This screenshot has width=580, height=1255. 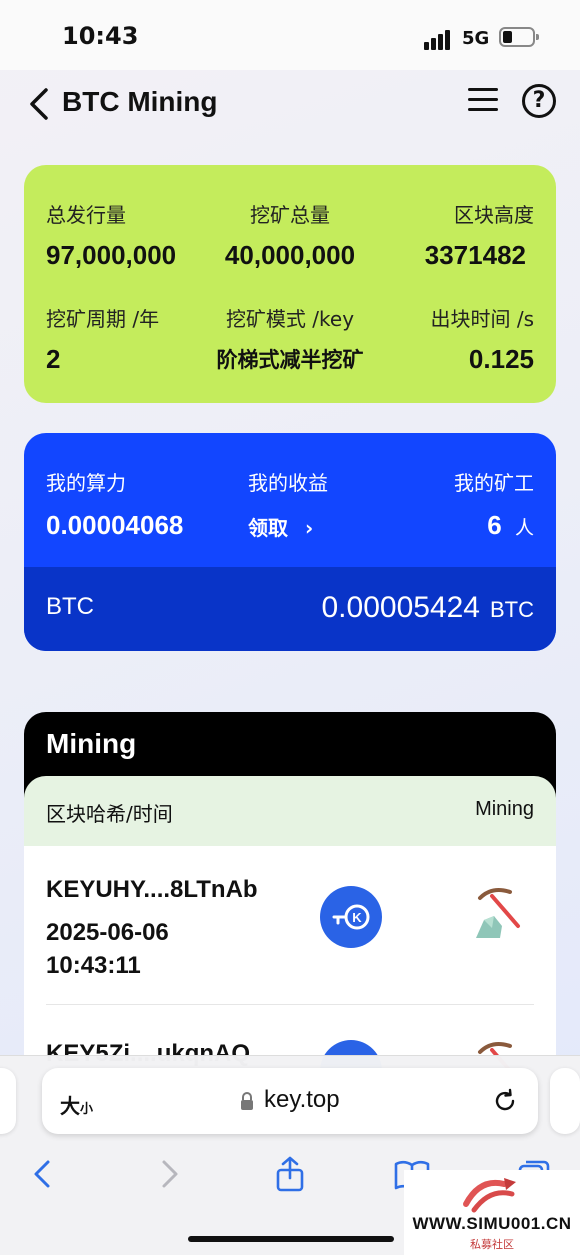 What do you see at coordinates (494, 215) in the screenshot?
I see `stat-label: 区块高度` at bounding box center [494, 215].